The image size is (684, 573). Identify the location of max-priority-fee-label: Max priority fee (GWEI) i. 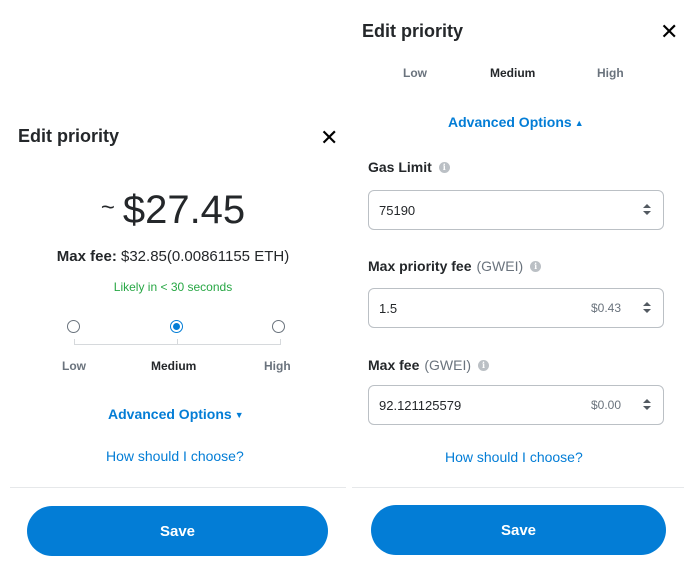
(455, 266).